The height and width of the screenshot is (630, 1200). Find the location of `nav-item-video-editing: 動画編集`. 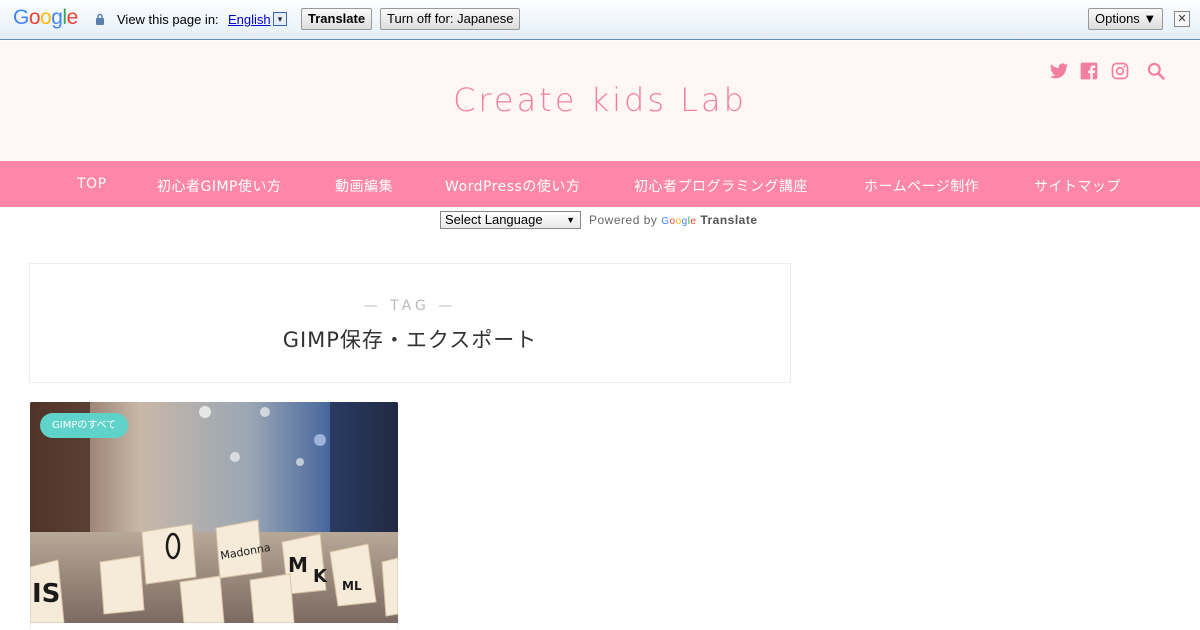

nav-item-video-editing: 動画編集 is located at coordinates (364, 186).